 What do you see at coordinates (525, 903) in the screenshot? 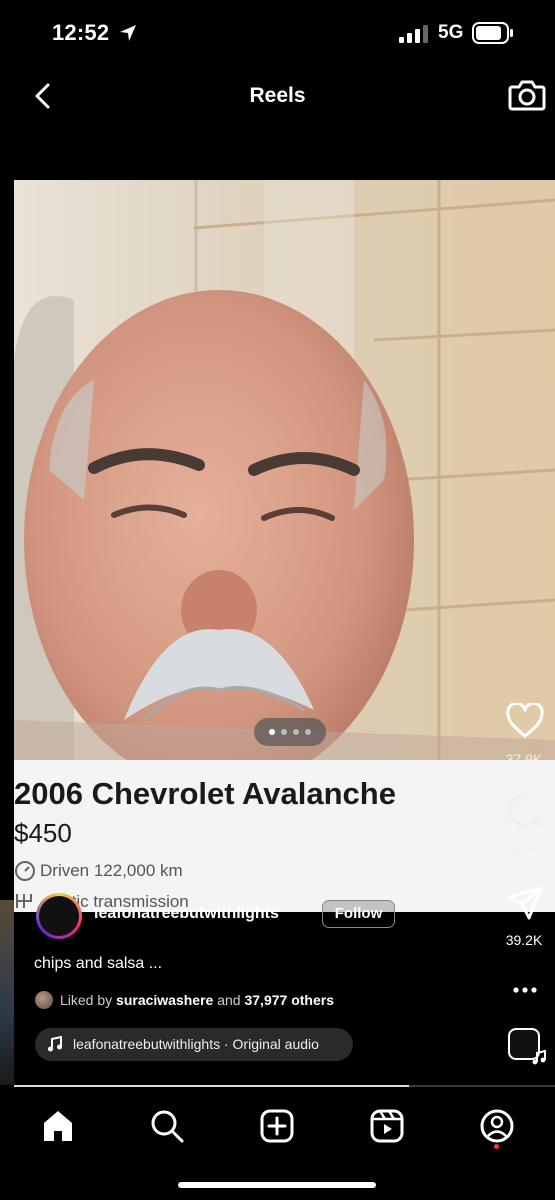
I see `send-icon` at bounding box center [525, 903].